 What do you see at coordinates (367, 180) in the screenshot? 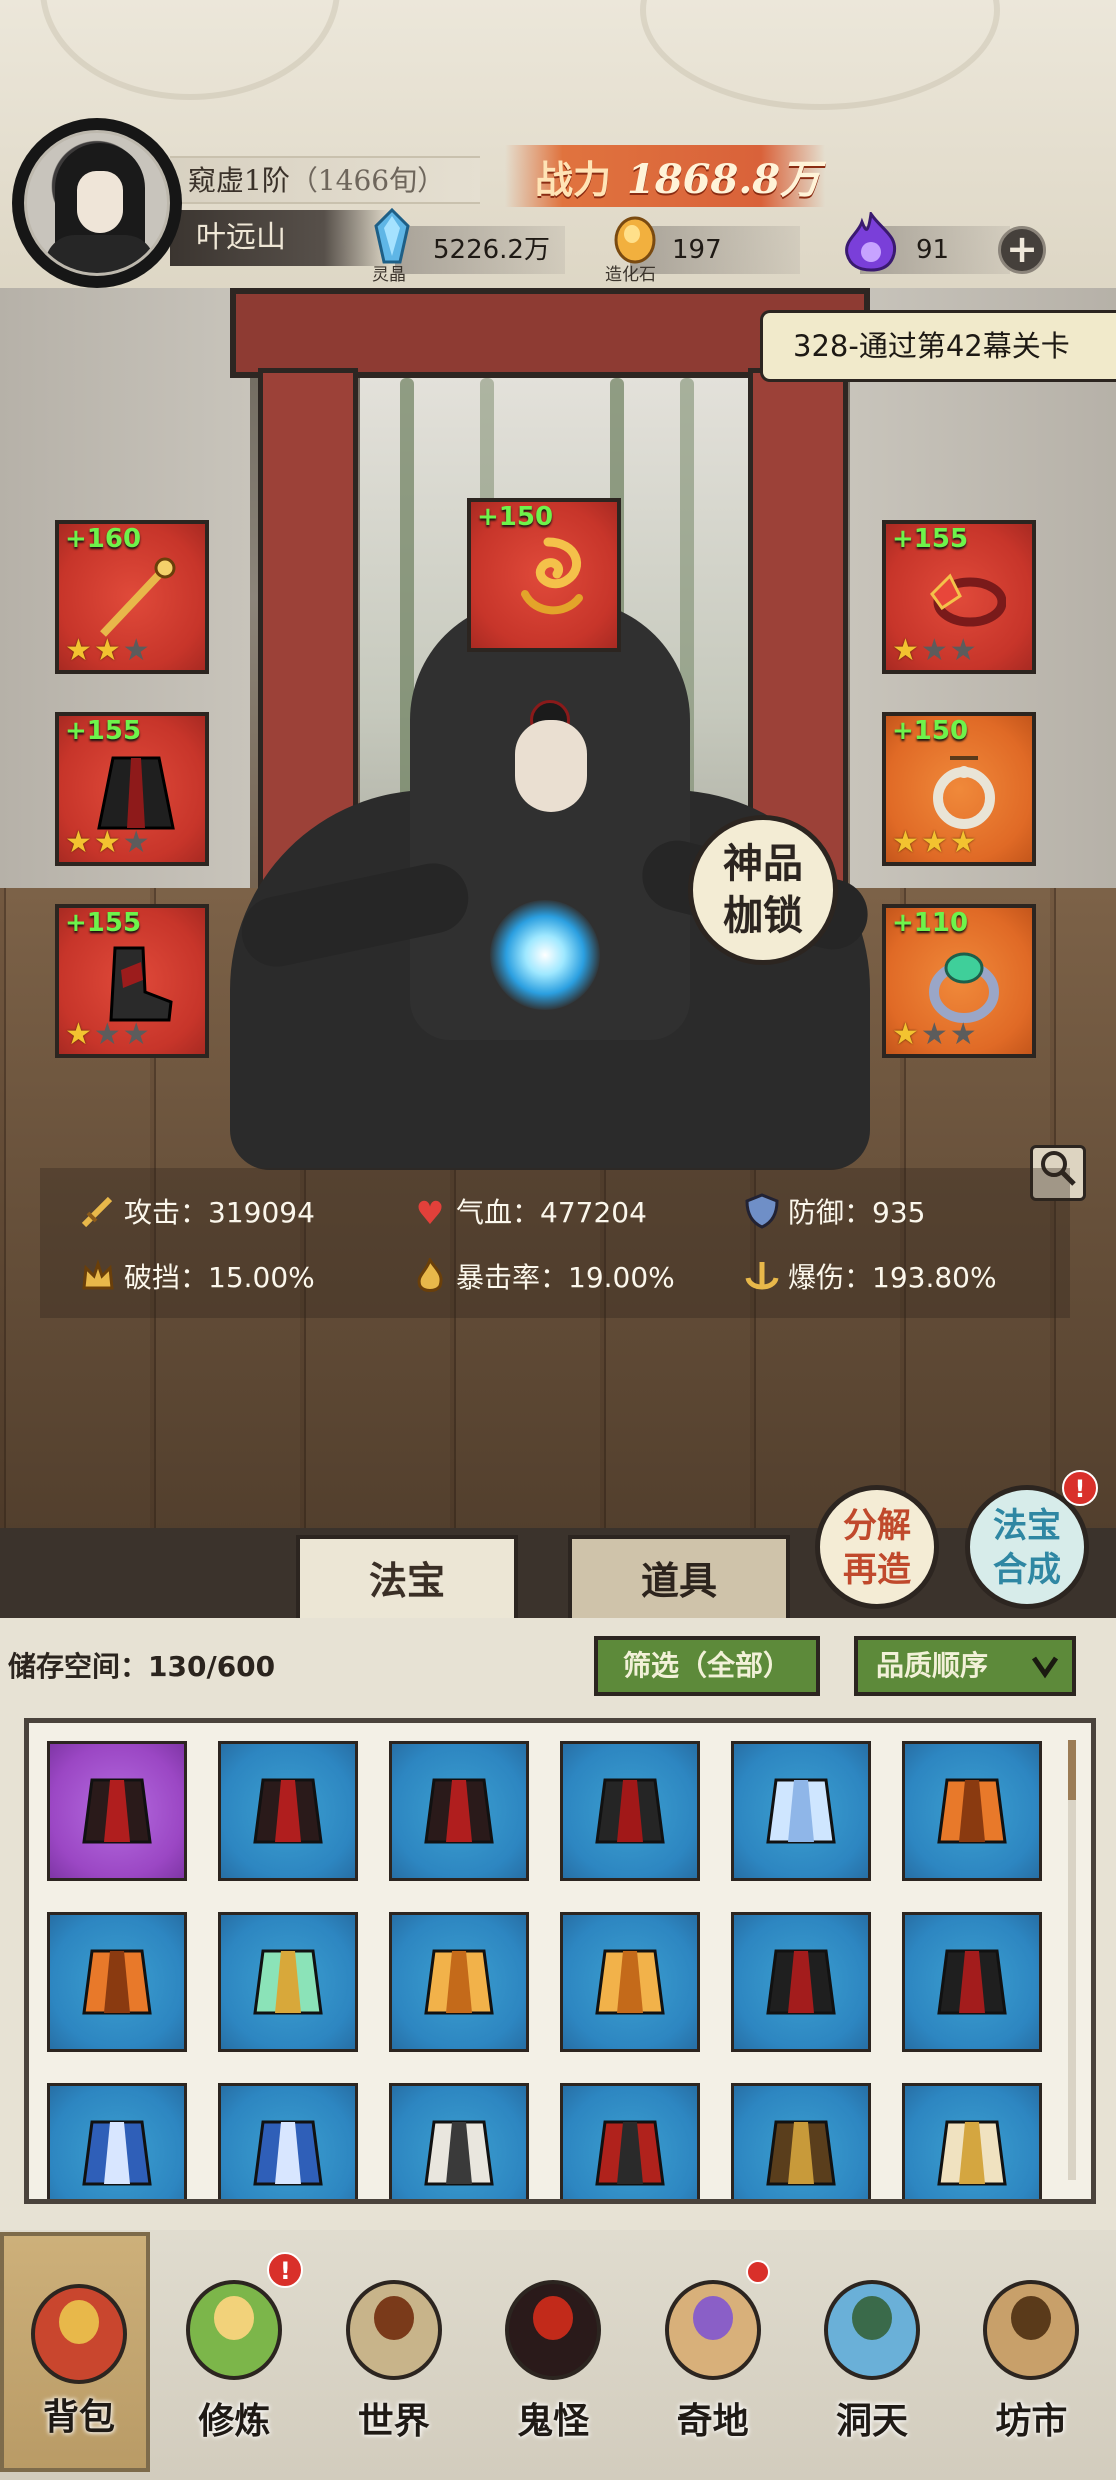
I see `lifespan-label: （1466旬）` at bounding box center [367, 180].